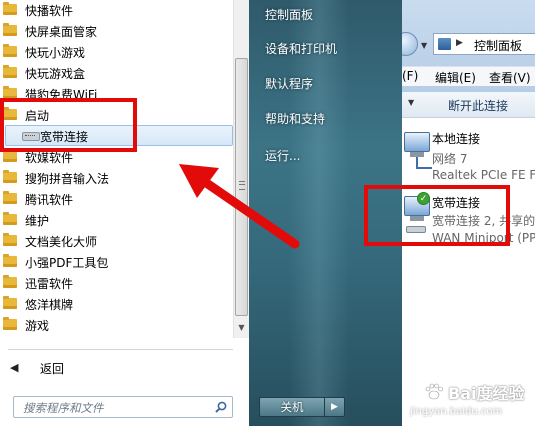  What do you see at coordinates (37, 116) in the screenshot?
I see `program-label: 启动` at bounding box center [37, 116].